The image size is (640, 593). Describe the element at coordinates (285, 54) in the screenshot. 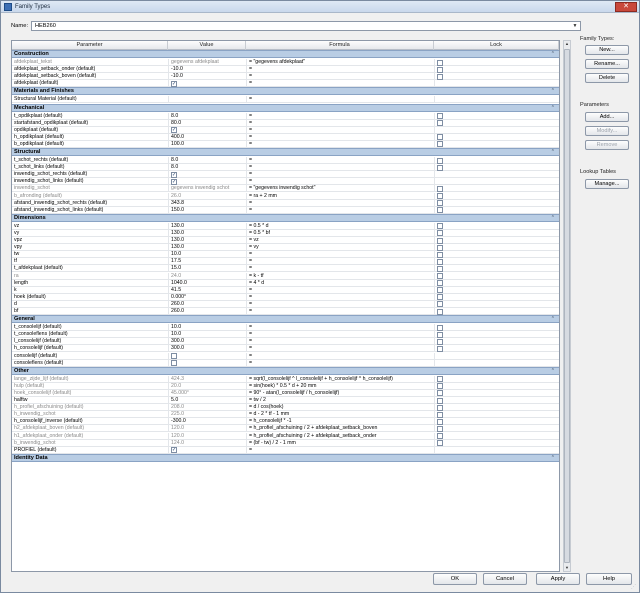

I see `section-header: Construction ⌃` at that location.